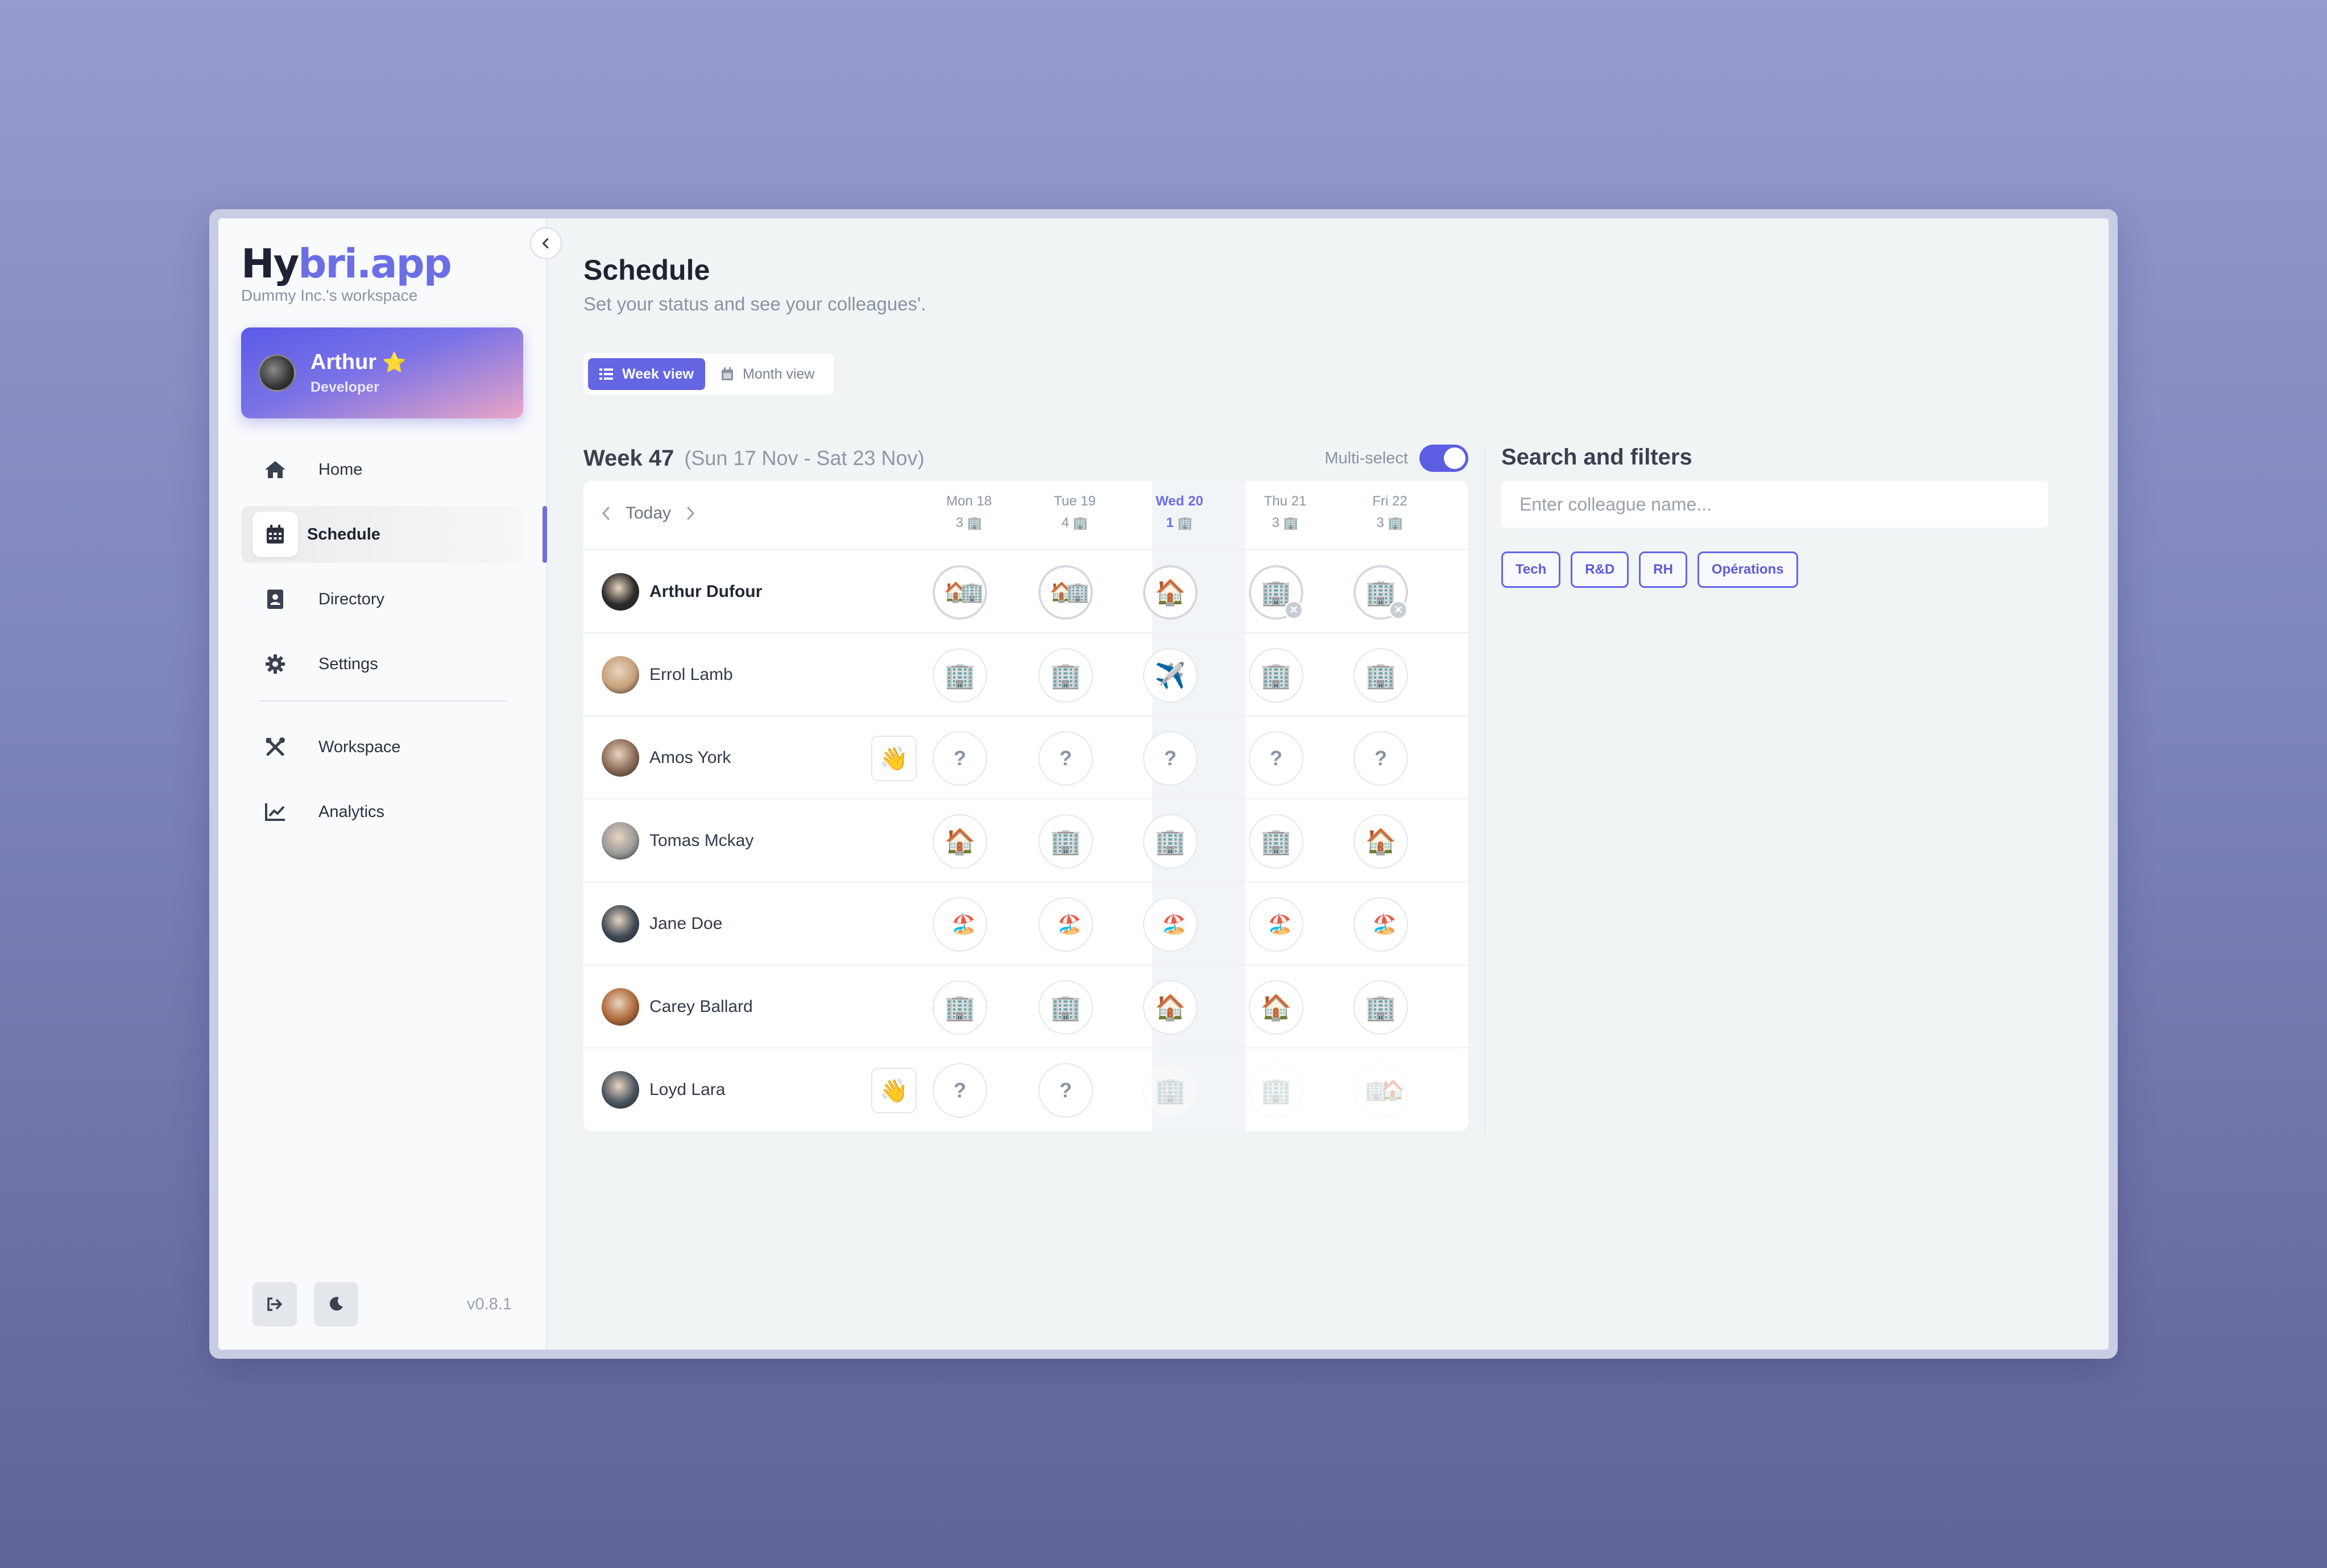 This screenshot has width=2327, height=1568. I want to click on colleague: Loyd Lara, so click(664, 1090).